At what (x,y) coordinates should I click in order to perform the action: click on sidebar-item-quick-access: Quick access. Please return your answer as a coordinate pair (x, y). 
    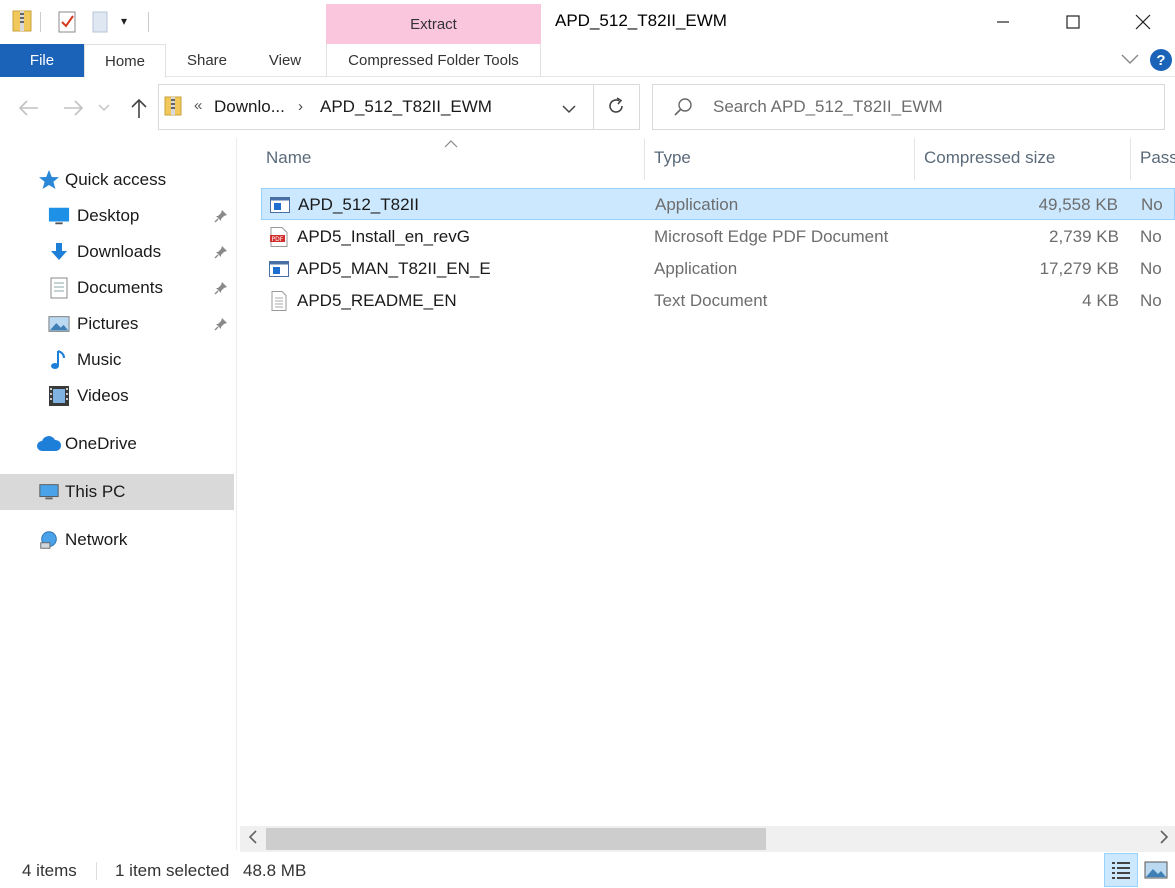
    Looking at the image, I should click on (117, 180).